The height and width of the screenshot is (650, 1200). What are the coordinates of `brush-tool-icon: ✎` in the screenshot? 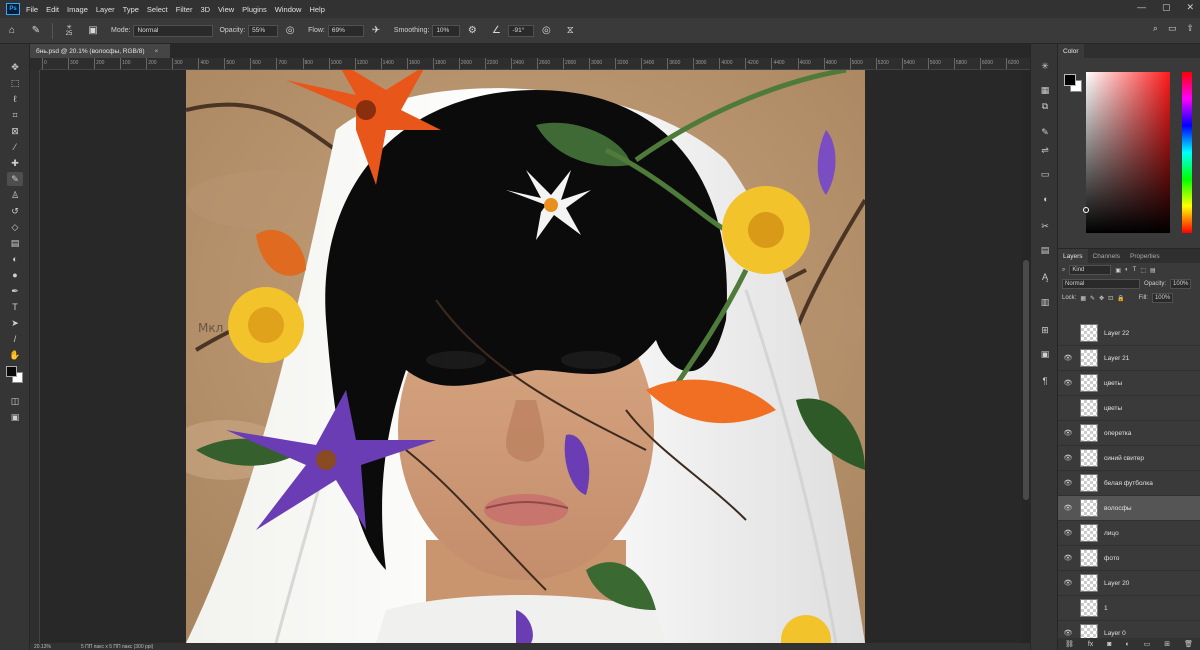 It's located at (36, 31).